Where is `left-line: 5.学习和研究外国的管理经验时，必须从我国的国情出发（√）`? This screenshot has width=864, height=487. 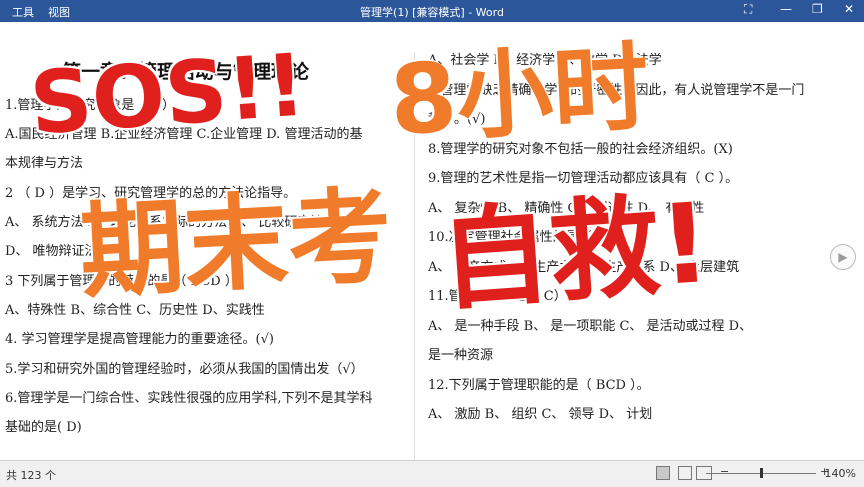 left-line: 5.学习和研究外国的管理经验时，必须从我国的国情出发（√） is located at coordinates (184, 369).